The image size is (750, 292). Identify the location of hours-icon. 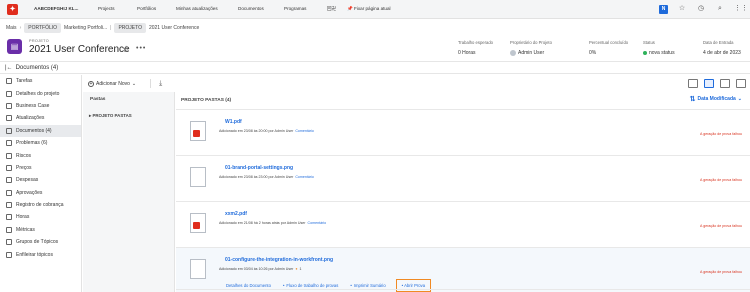
(9, 217).